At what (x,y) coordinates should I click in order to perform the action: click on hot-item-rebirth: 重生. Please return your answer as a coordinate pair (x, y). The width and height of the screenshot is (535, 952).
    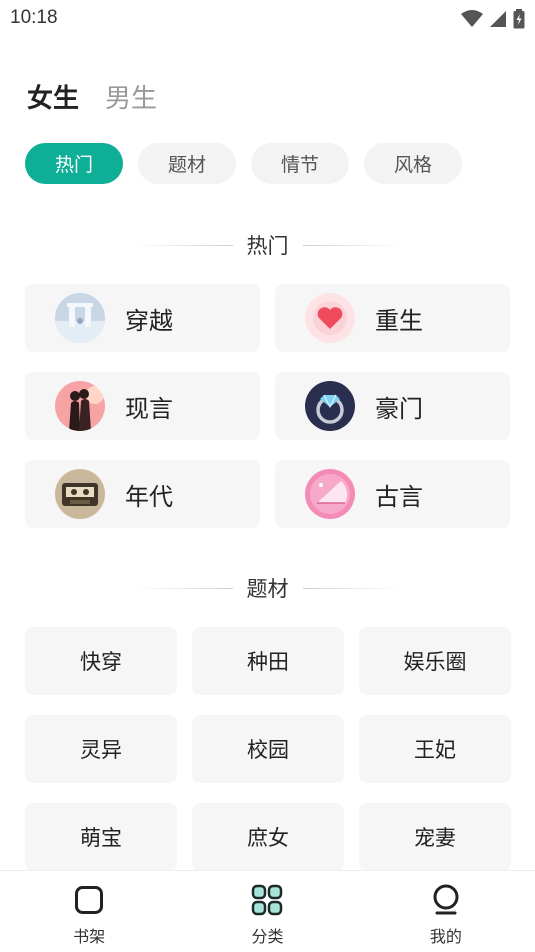
    Looking at the image, I should click on (392, 318).